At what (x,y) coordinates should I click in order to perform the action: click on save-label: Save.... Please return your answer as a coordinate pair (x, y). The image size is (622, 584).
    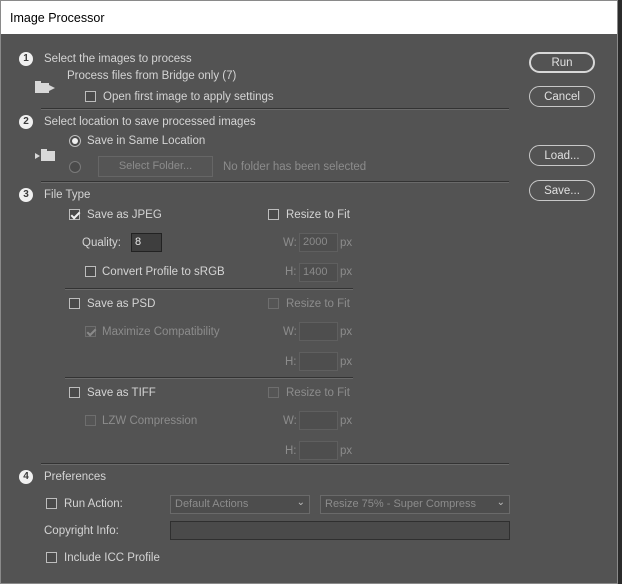
    Looking at the image, I should click on (562, 191).